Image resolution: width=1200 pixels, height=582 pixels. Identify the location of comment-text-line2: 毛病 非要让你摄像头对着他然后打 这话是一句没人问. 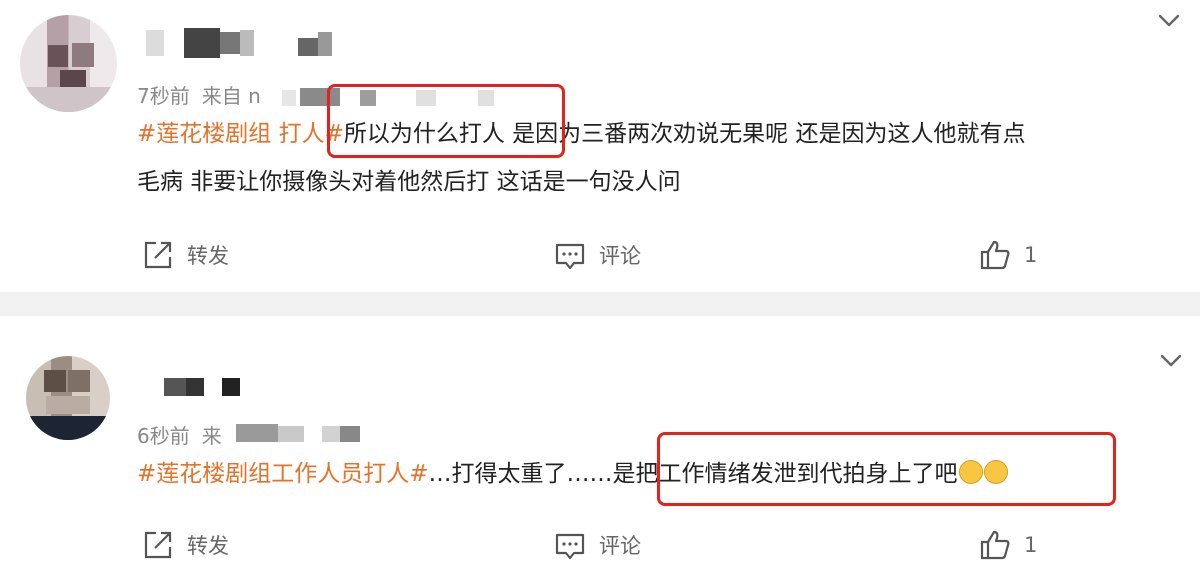
(409, 182).